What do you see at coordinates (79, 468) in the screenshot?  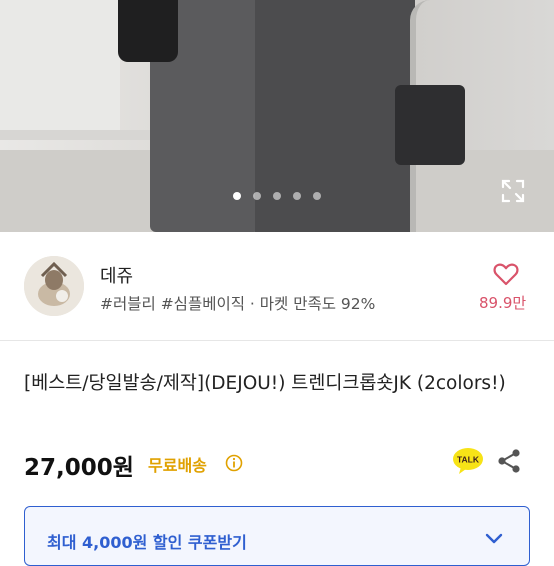 I see `product-price: 27,000원` at bounding box center [79, 468].